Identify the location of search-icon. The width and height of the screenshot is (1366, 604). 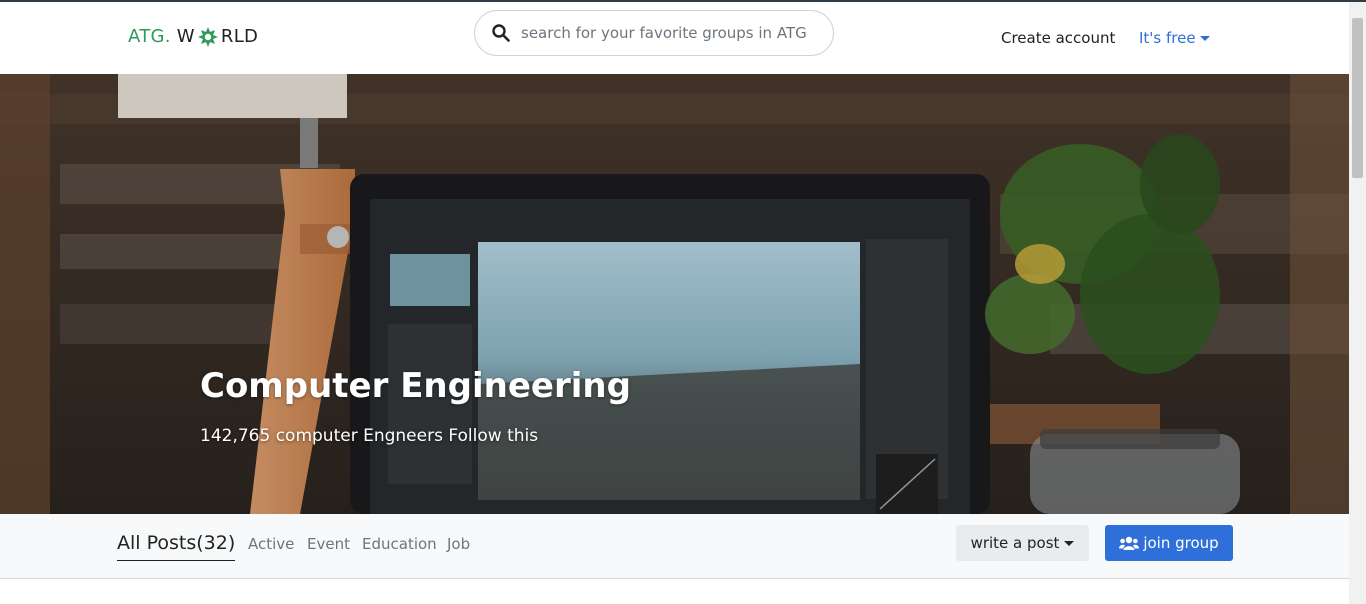
(501, 33).